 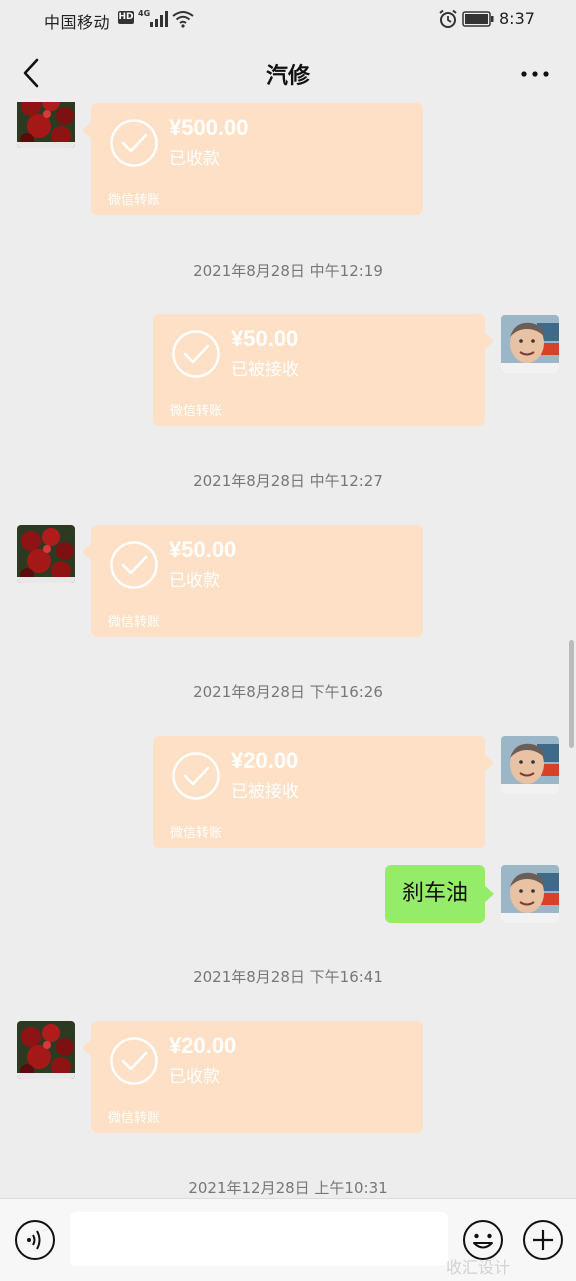 What do you see at coordinates (448, 21) in the screenshot?
I see `alarm-icon` at bounding box center [448, 21].